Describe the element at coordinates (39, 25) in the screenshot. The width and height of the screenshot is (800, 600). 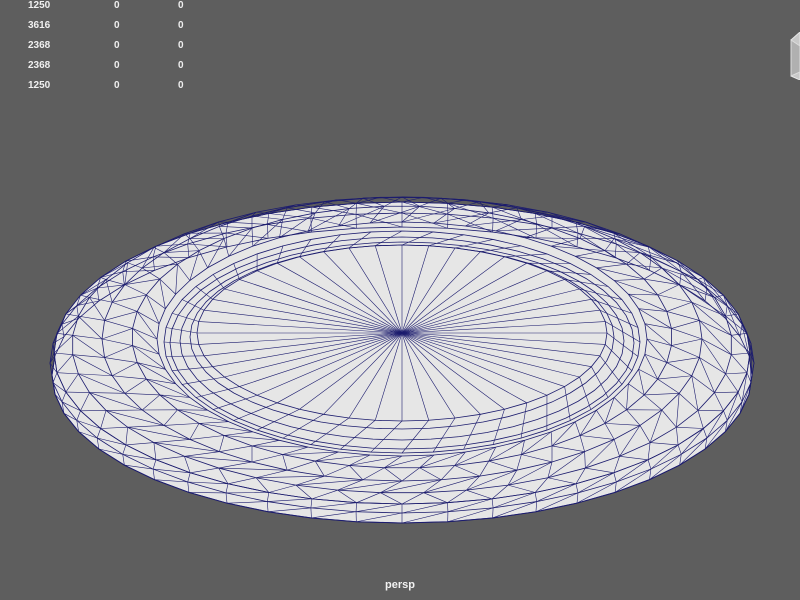
I see `hud-value: 3616` at that location.